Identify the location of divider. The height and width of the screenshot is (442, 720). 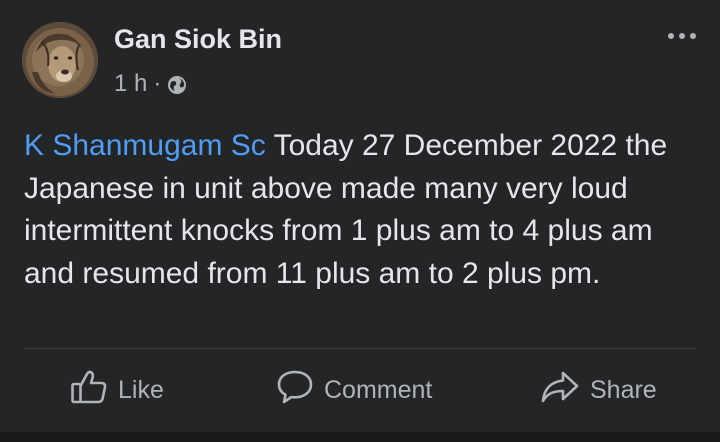
(360, 348).